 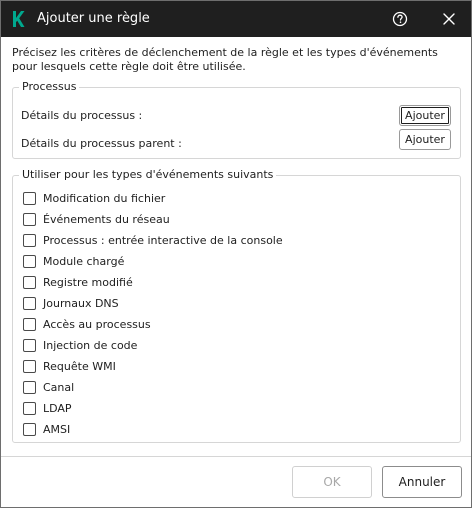 What do you see at coordinates (422, 482) in the screenshot?
I see `cancel-button: Annuler` at bounding box center [422, 482].